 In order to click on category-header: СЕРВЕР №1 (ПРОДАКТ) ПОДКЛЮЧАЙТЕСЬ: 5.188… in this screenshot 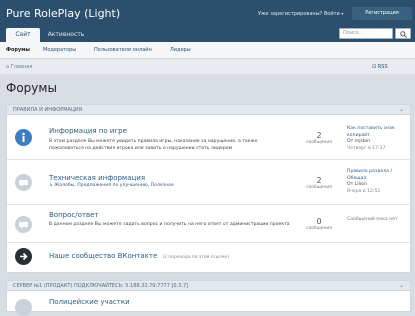, I will do `click(208, 285)`.